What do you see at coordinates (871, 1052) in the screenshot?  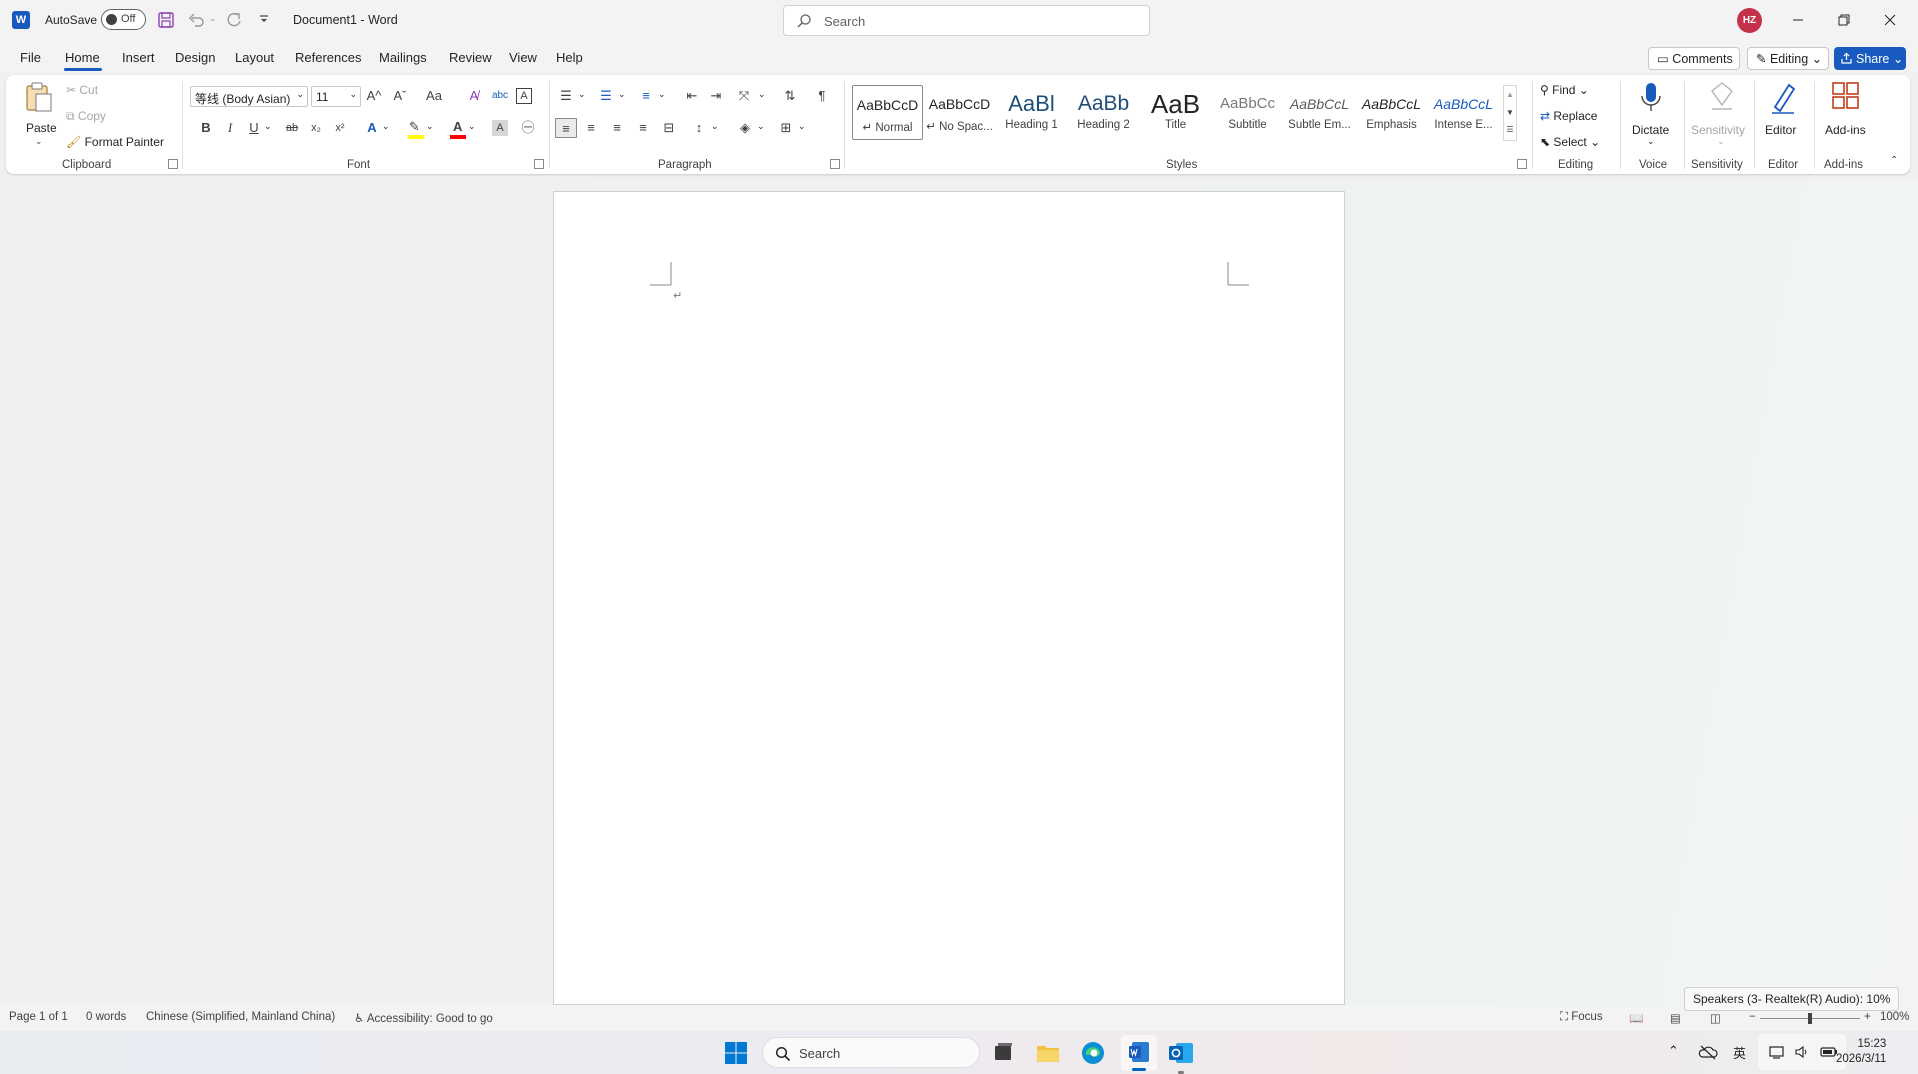 I see `taskbar-search: Search` at bounding box center [871, 1052].